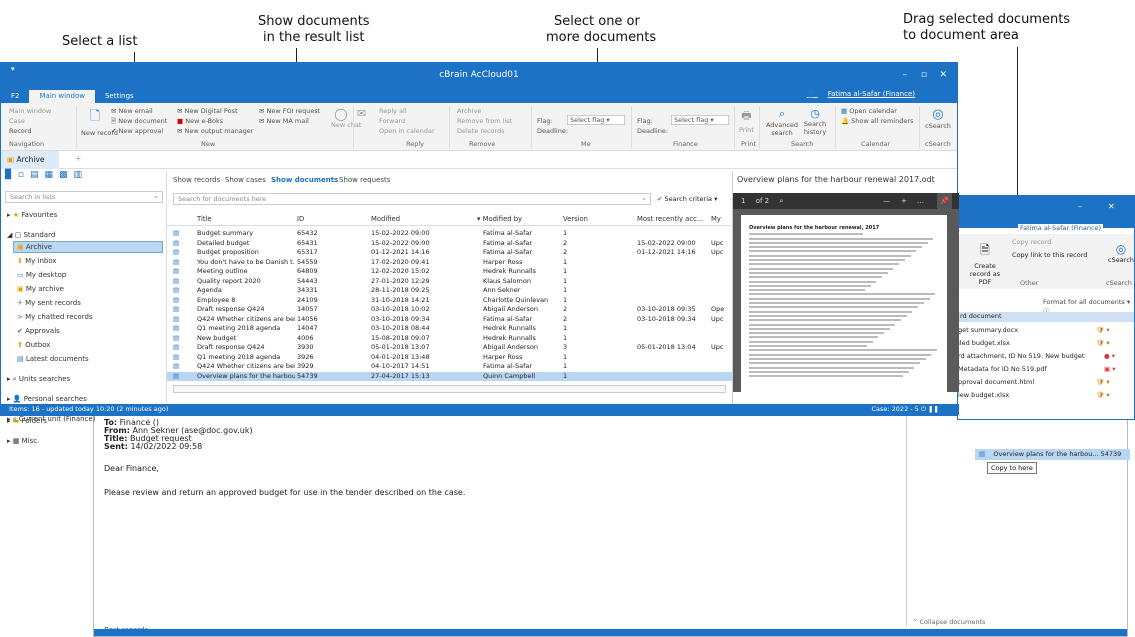  Describe the element at coordinates (31, 235) in the screenshot. I see `tree-standard: ◢ ▢ Standard` at that location.